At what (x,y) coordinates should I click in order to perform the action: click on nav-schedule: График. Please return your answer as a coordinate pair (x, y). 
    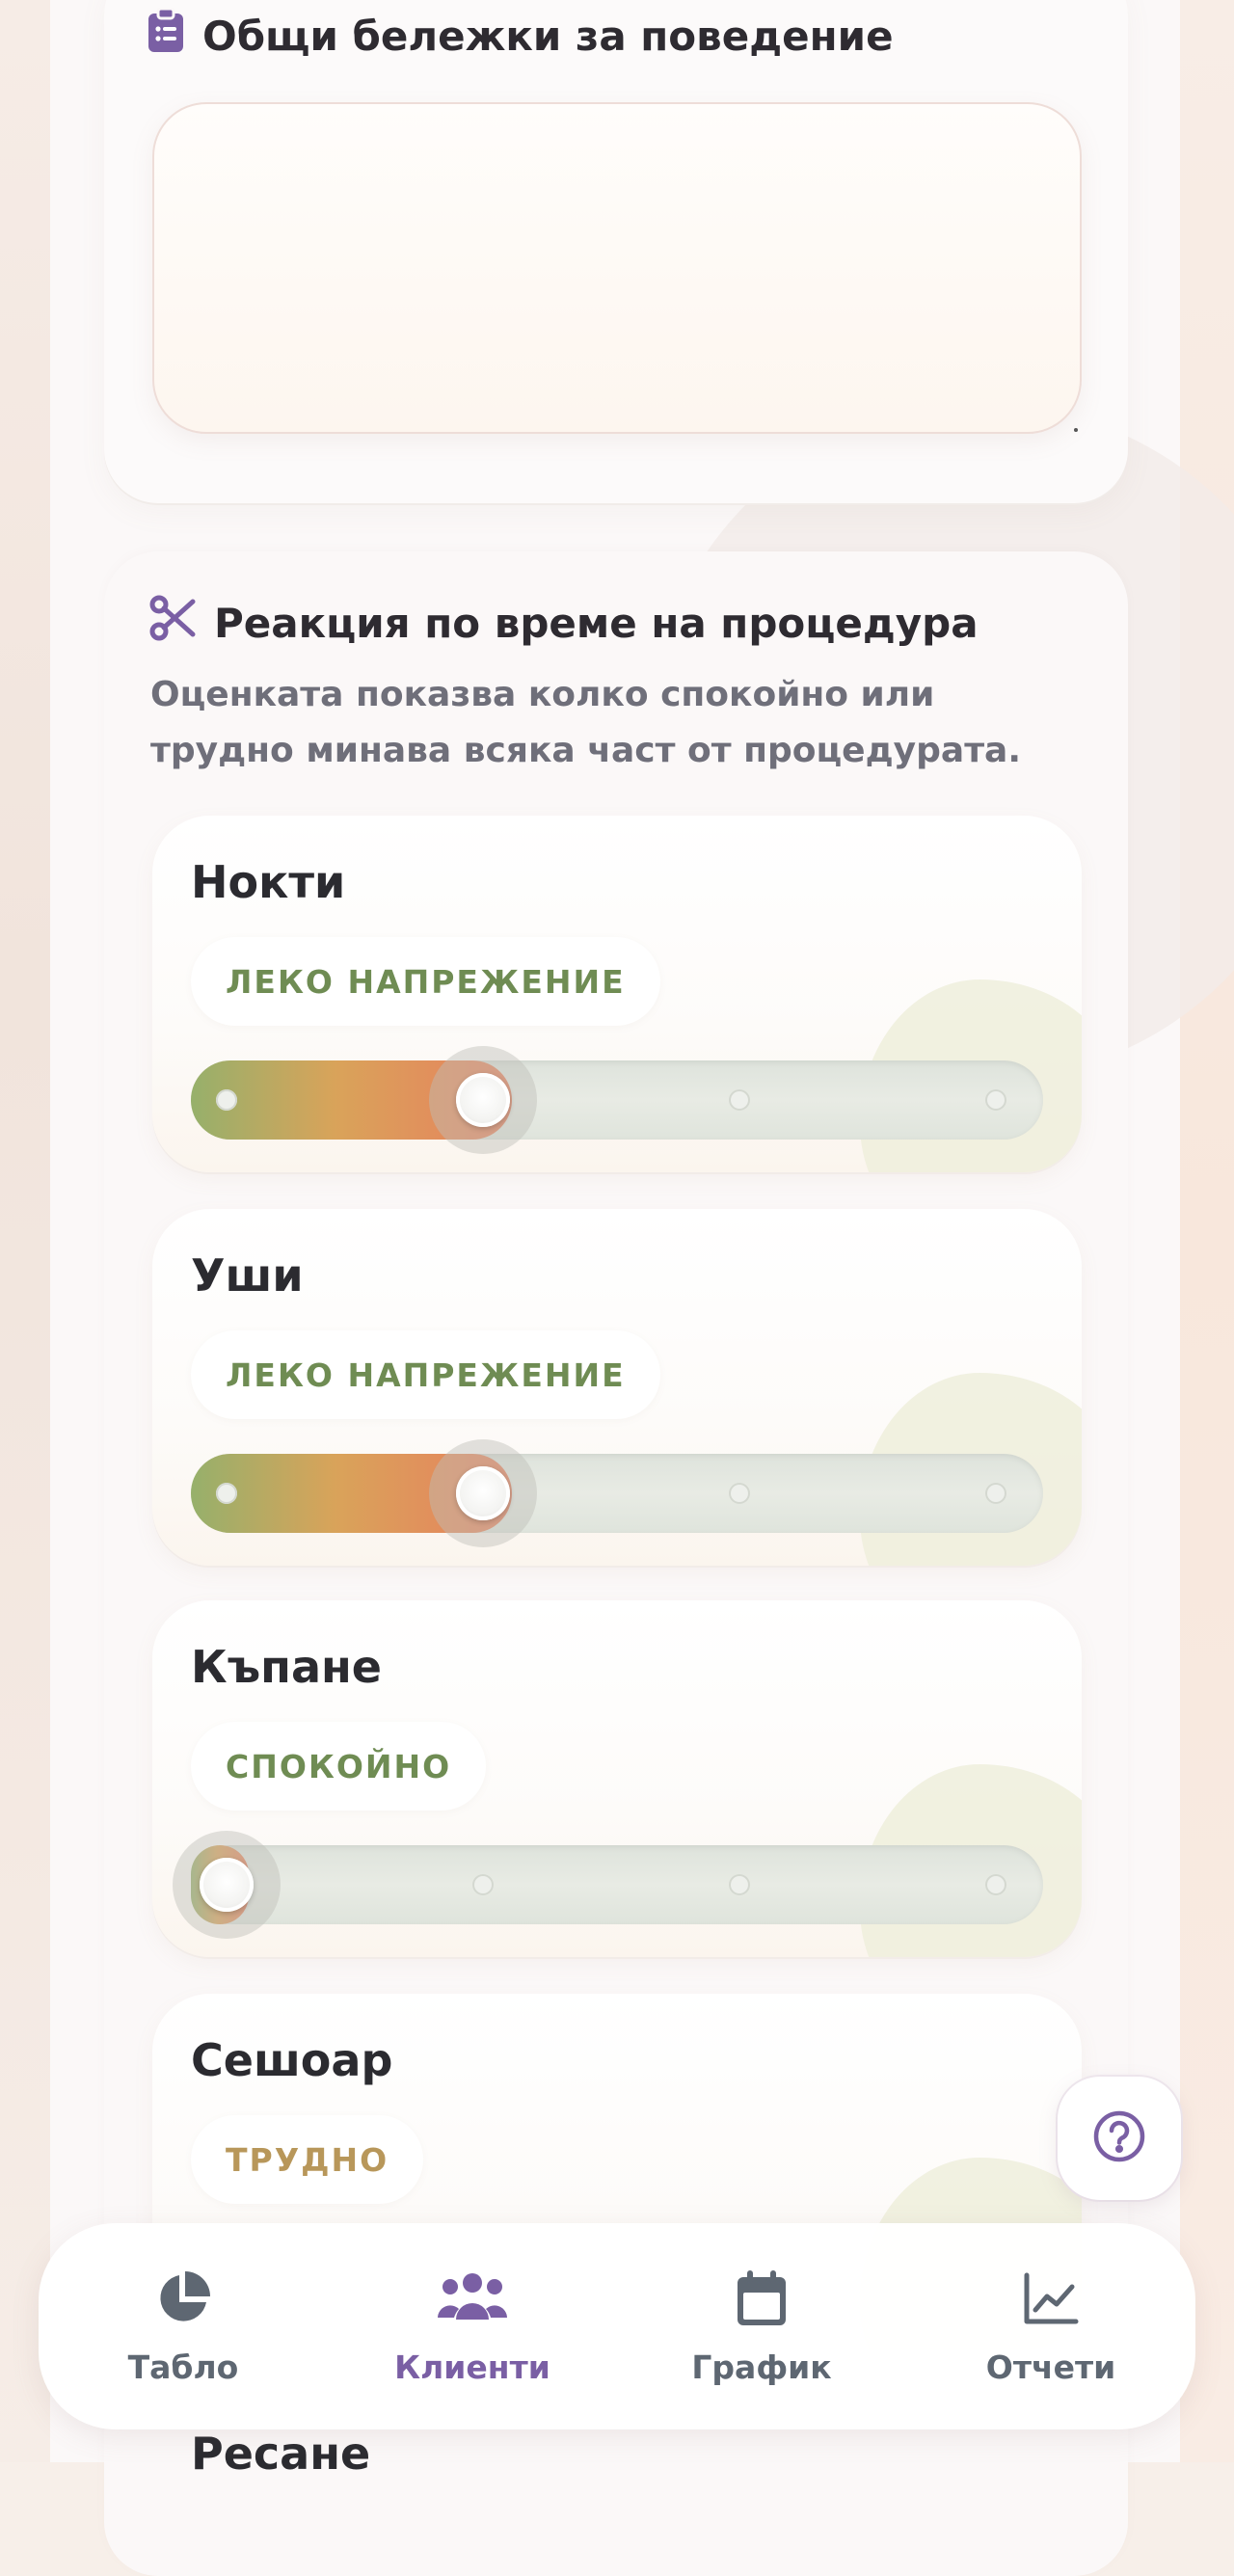
    Looking at the image, I should click on (761, 2326).